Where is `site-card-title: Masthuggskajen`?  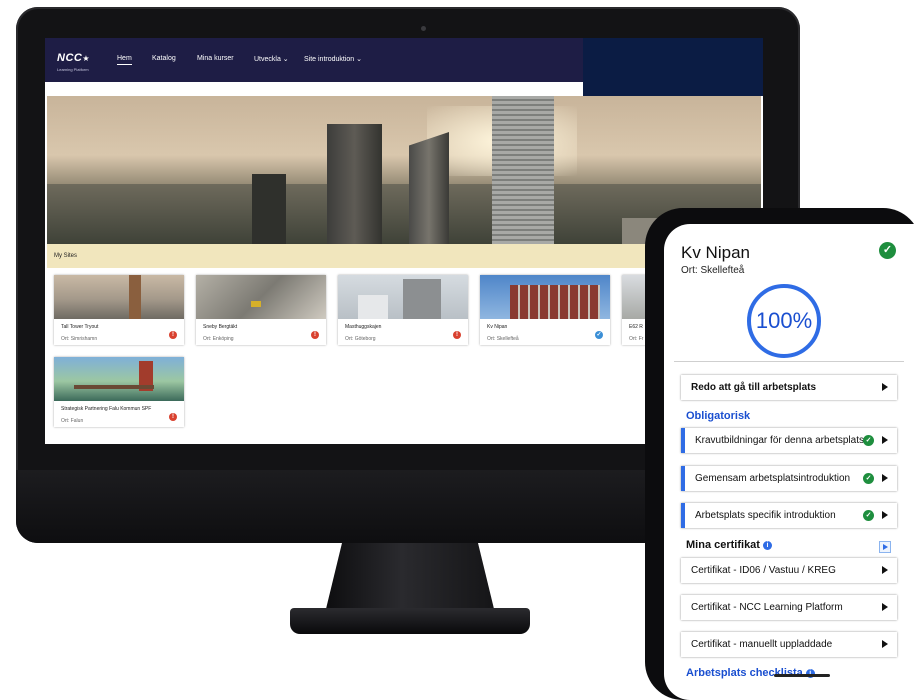
site-card-title: Masthuggskajen is located at coordinates (363, 327).